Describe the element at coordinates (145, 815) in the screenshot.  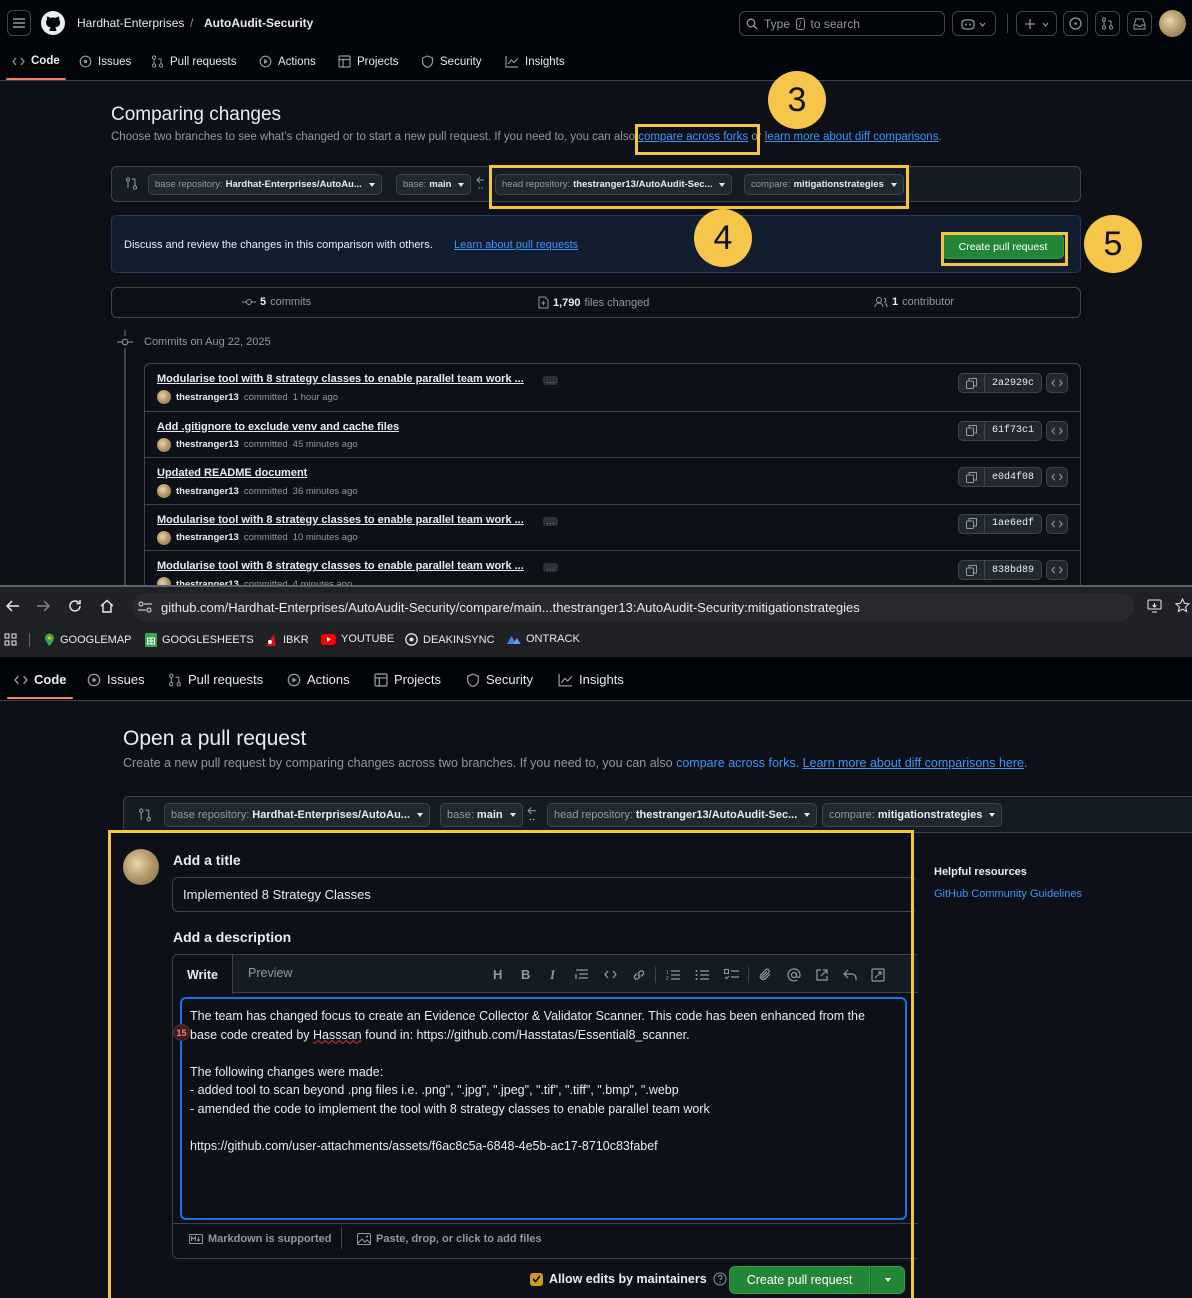
I see `compare-arrows-icon` at that location.